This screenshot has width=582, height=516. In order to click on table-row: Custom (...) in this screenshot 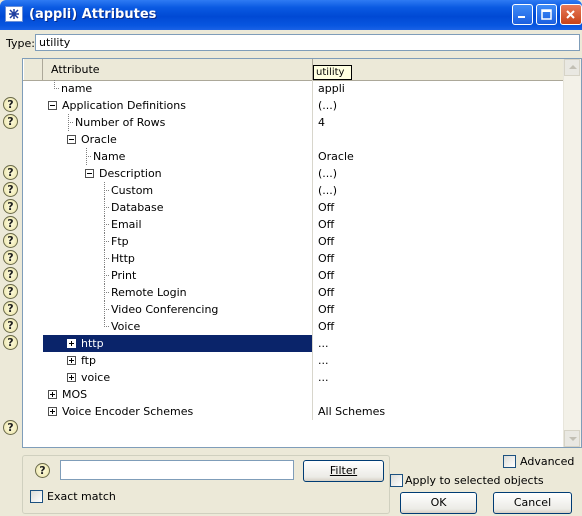, I will do `click(294, 190)`.